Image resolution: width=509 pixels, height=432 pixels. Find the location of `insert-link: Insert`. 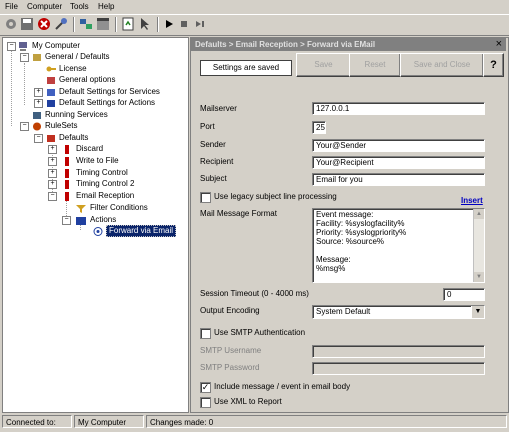

insert-link: Insert is located at coordinates (472, 200).